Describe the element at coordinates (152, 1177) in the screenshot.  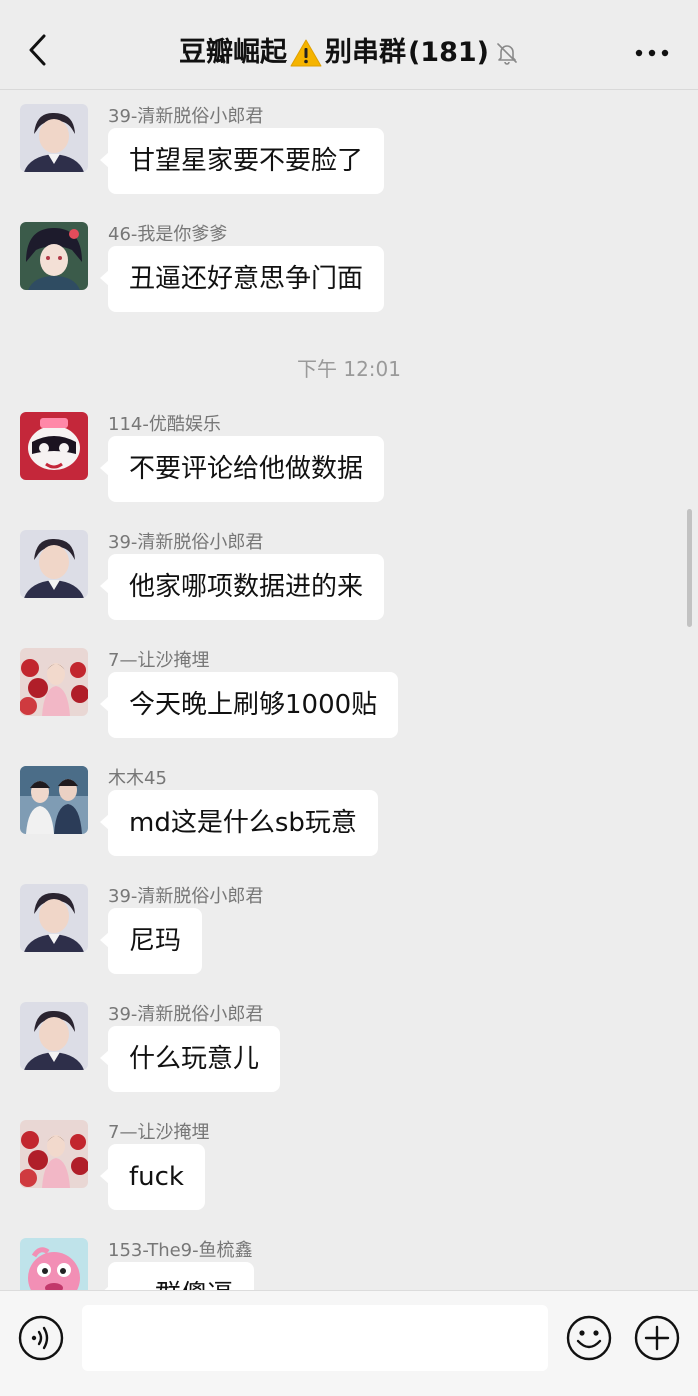
I see `message-bubble: fuck` at that location.